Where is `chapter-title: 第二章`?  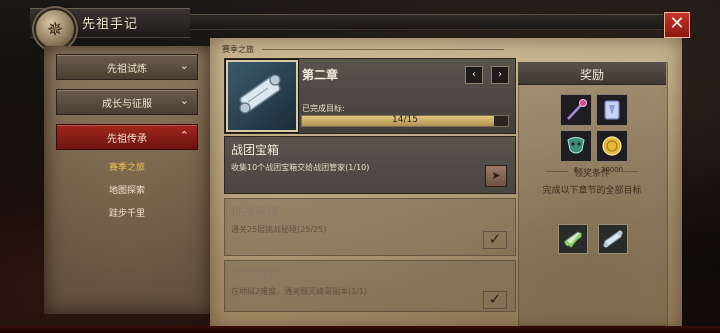
chapter-title: 第二章 is located at coordinates (320, 75).